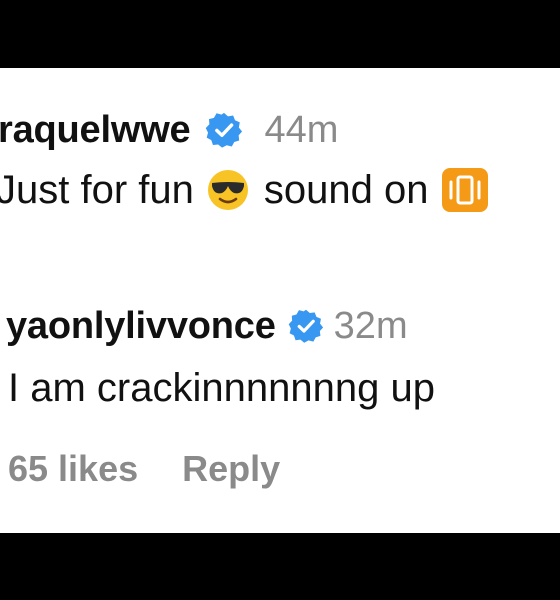 Image resolution: width=560 pixels, height=600 pixels. Describe the element at coordinates (97, 189) in the screenshot. I see `comment-text-part: Just for fun` at that location.